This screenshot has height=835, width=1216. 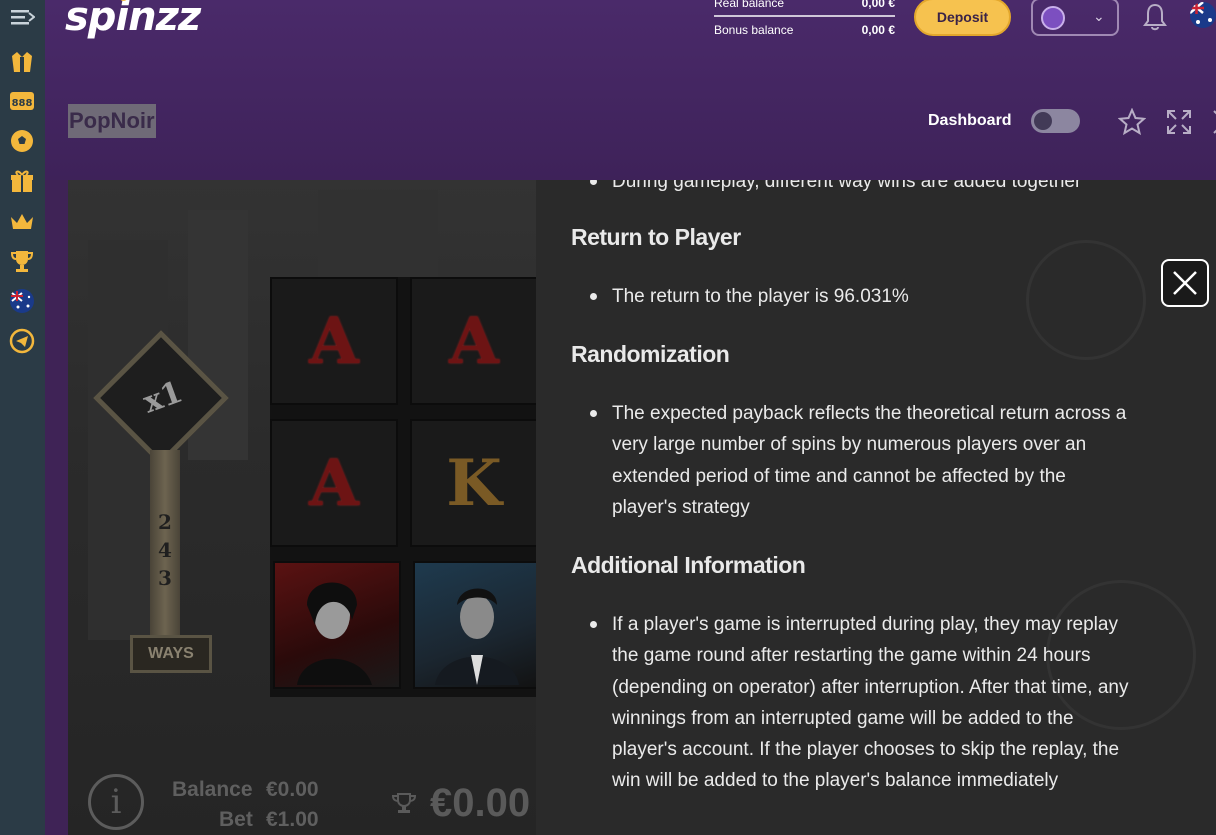 I want to click on 888-icon: 888, so click(x=22, y=101).